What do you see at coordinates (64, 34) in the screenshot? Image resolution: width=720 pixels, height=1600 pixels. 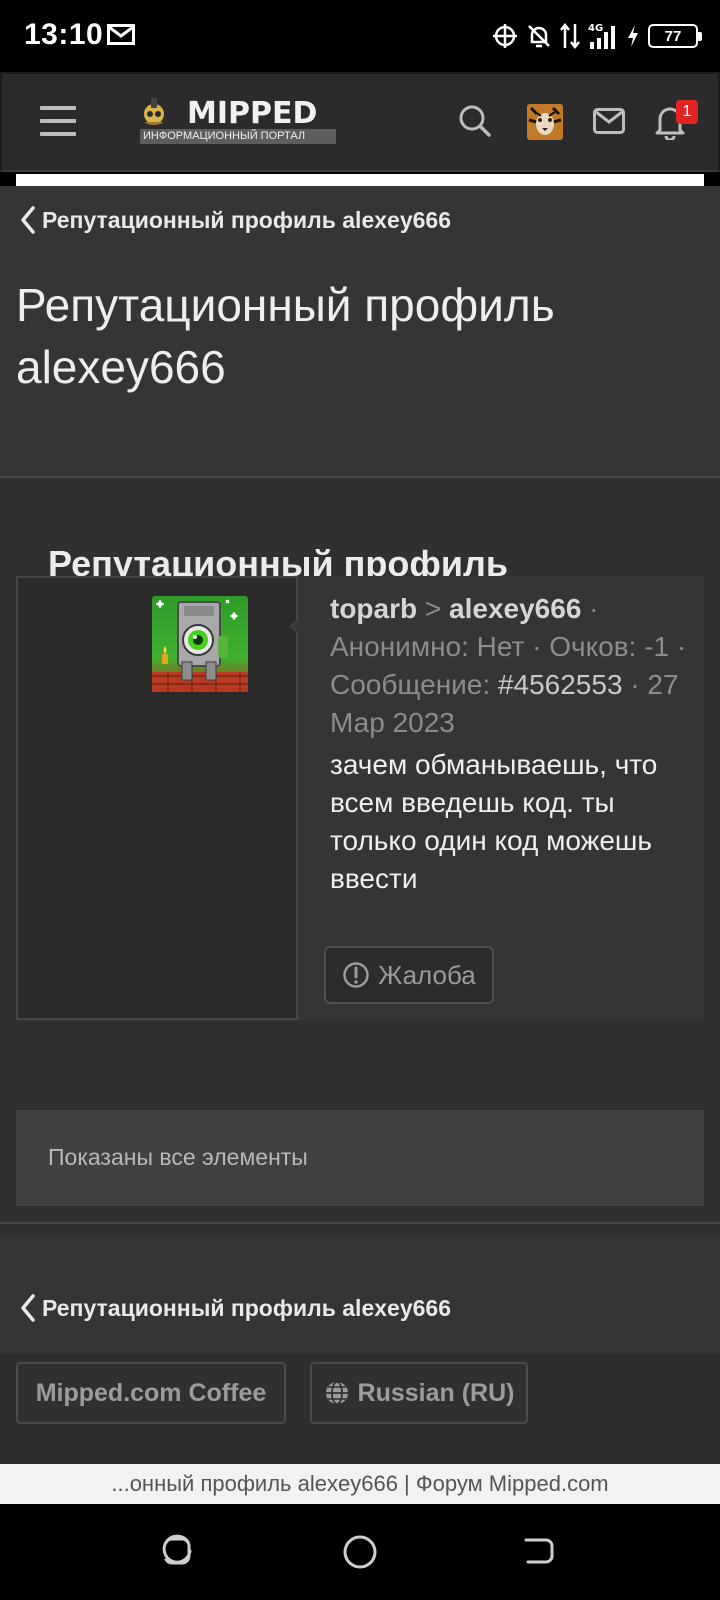 I see `status-time: 13:10` at bounding box center [64, 34].